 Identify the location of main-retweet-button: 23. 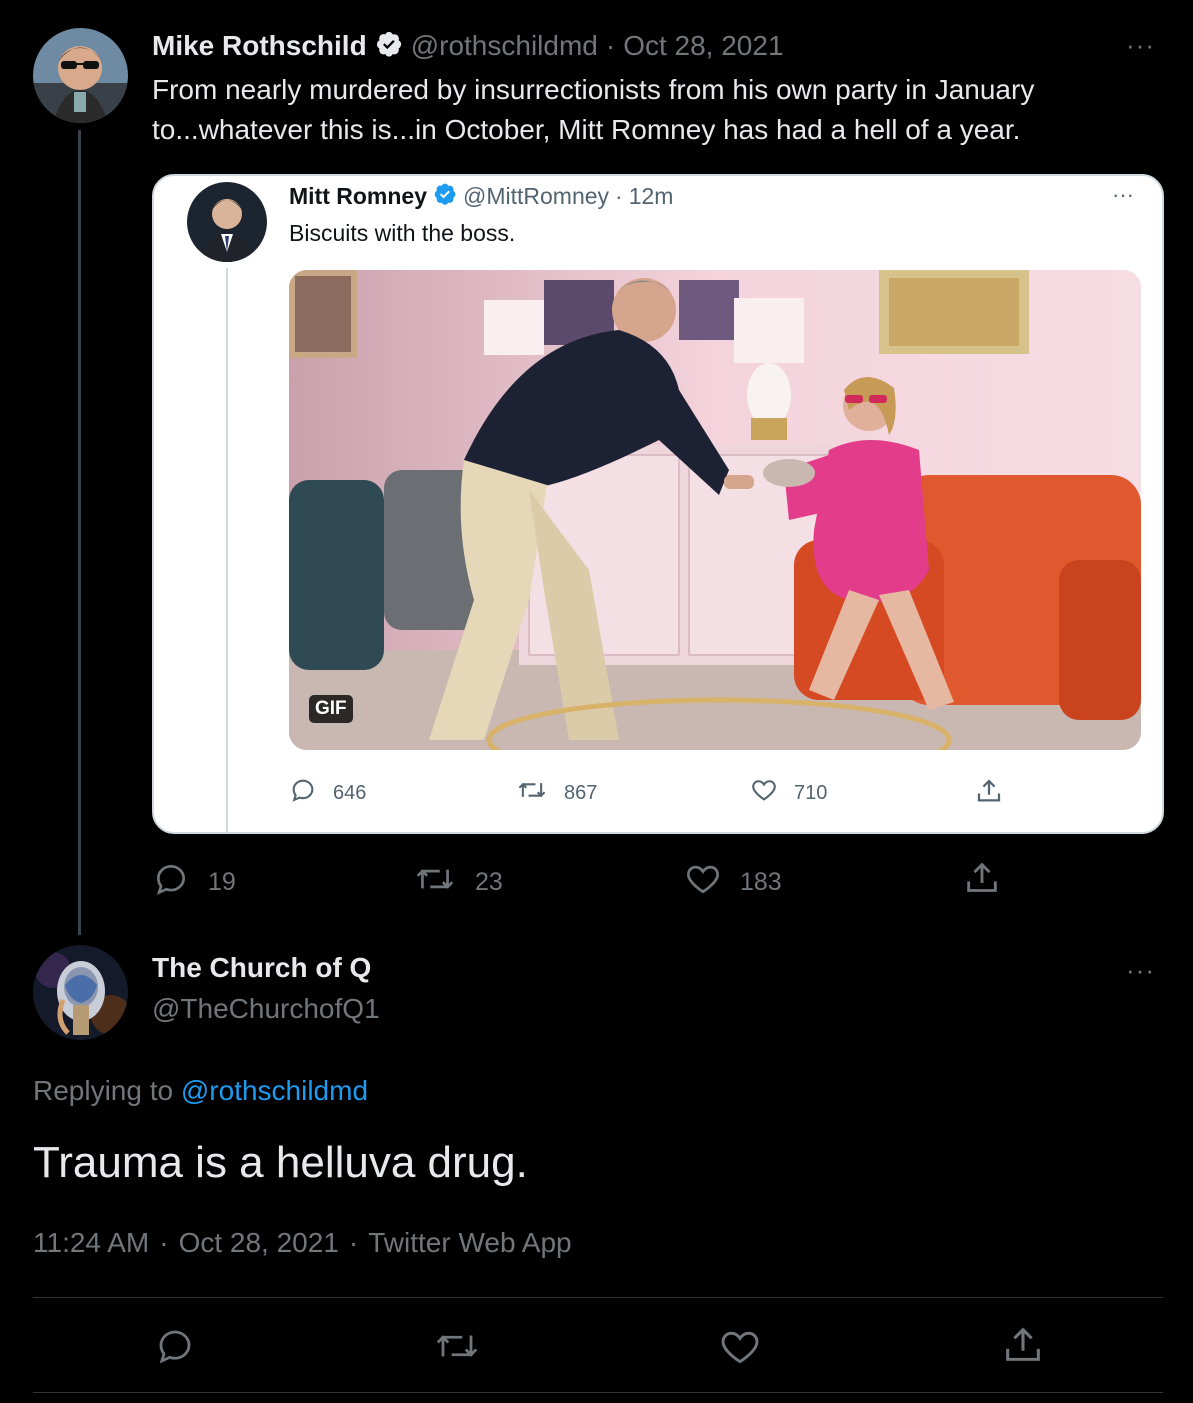
(458, 882).